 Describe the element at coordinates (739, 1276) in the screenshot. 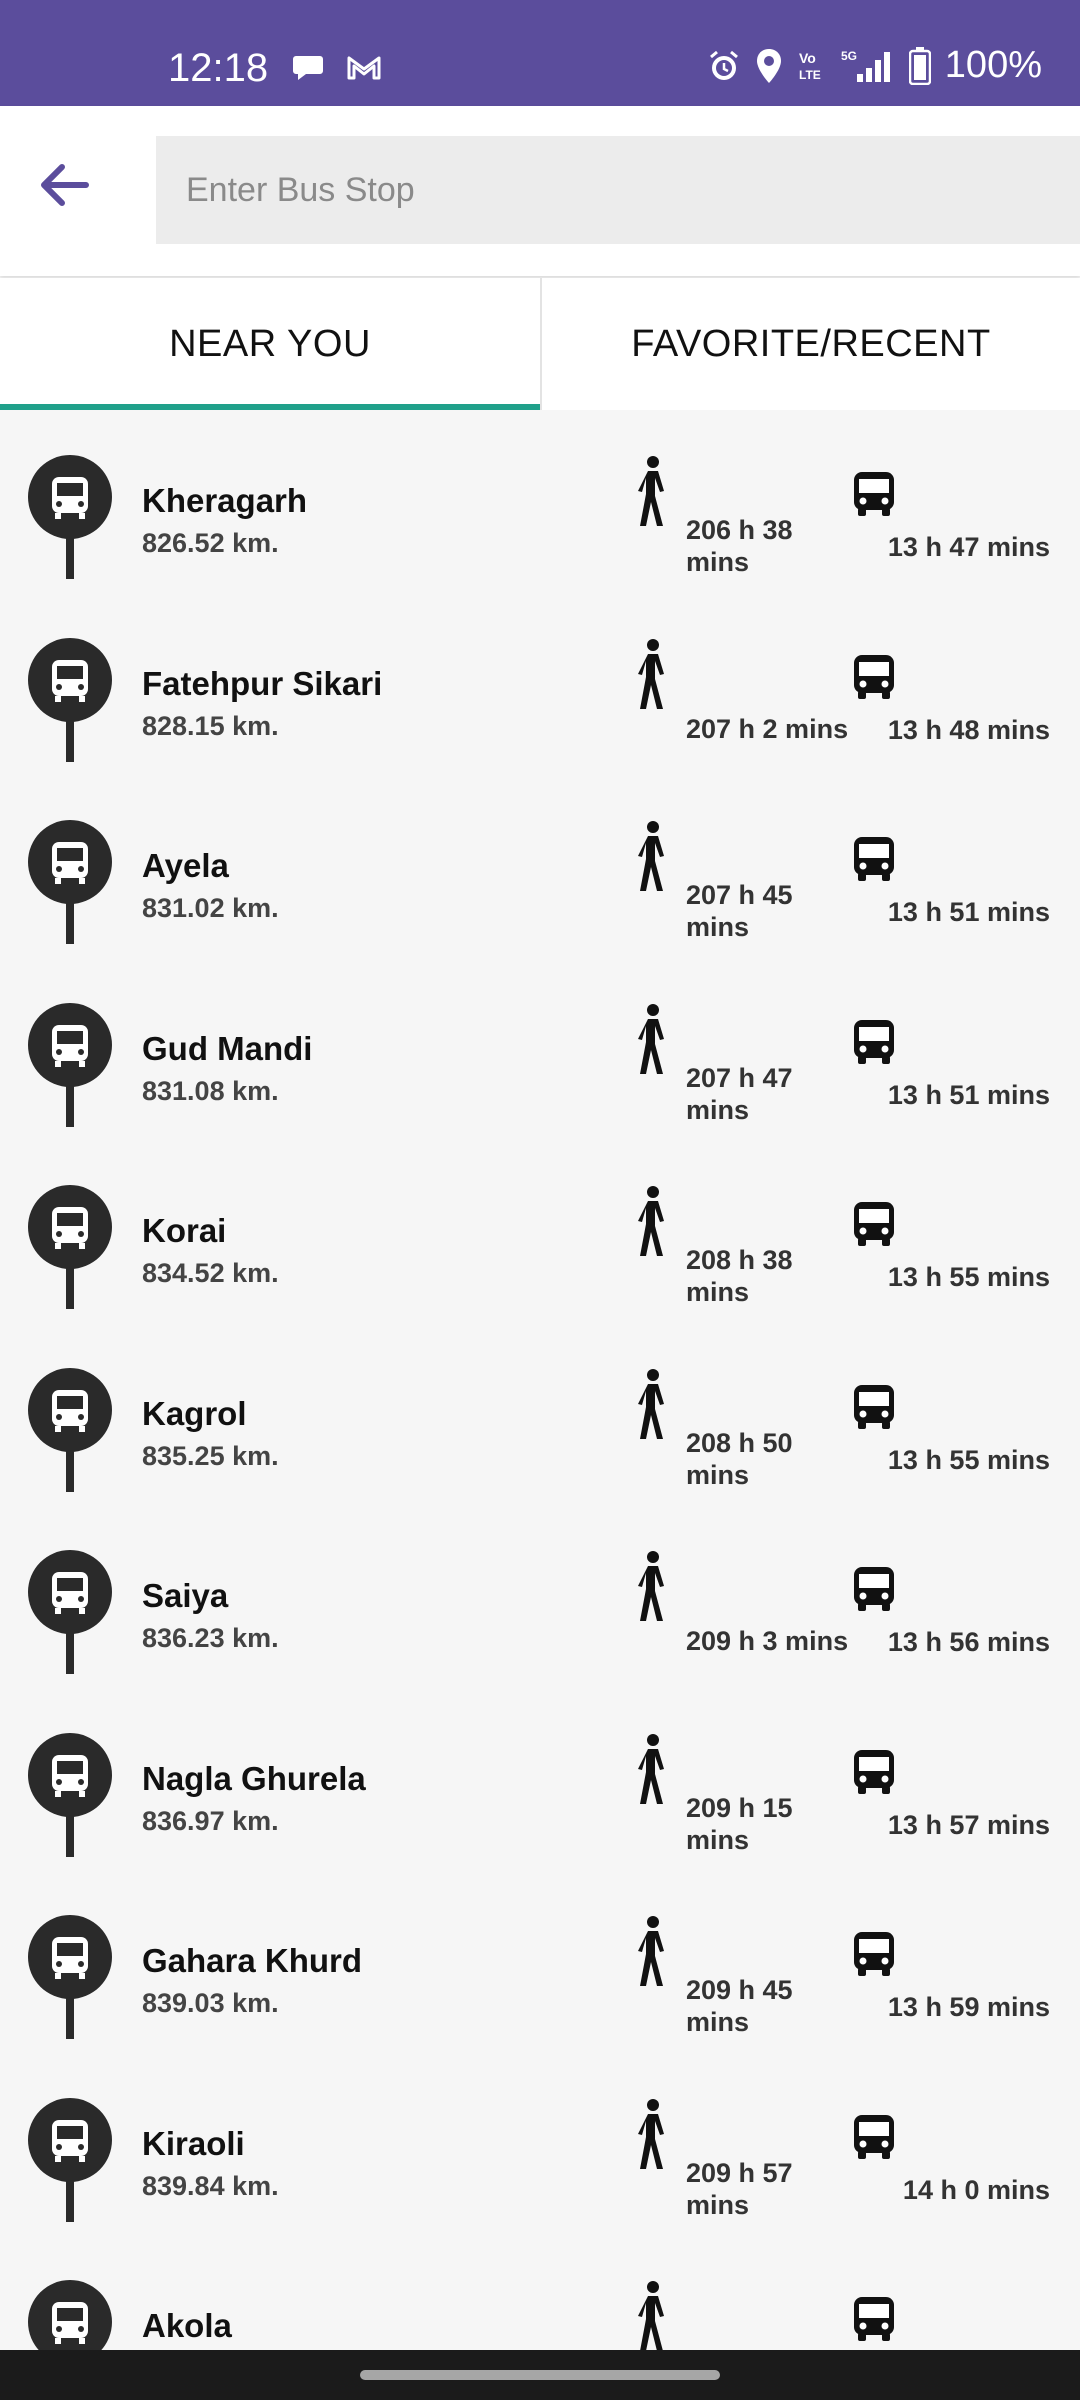

I see `walk-time: 208 h 38 mins` at that location.